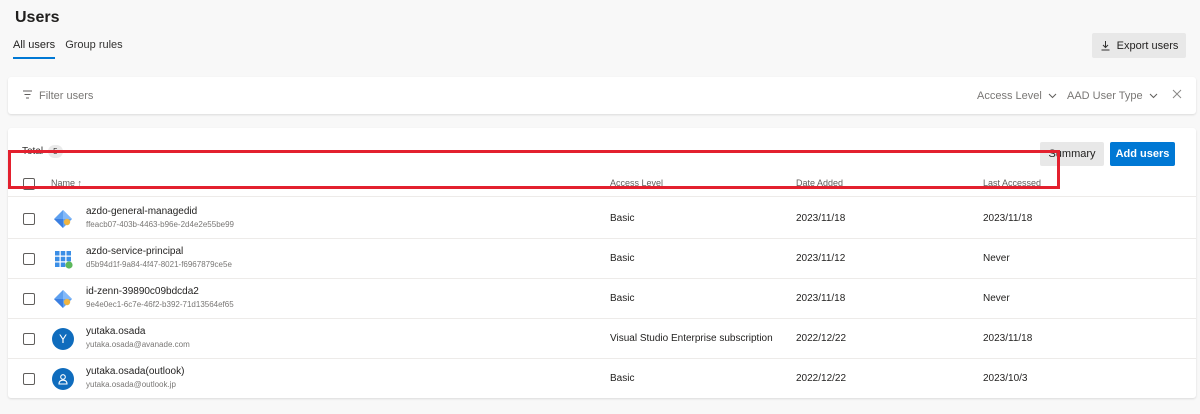 The image size is (1200, 414). I want to click on user-name: yutaka.osada(outlook), so click(135, 371).